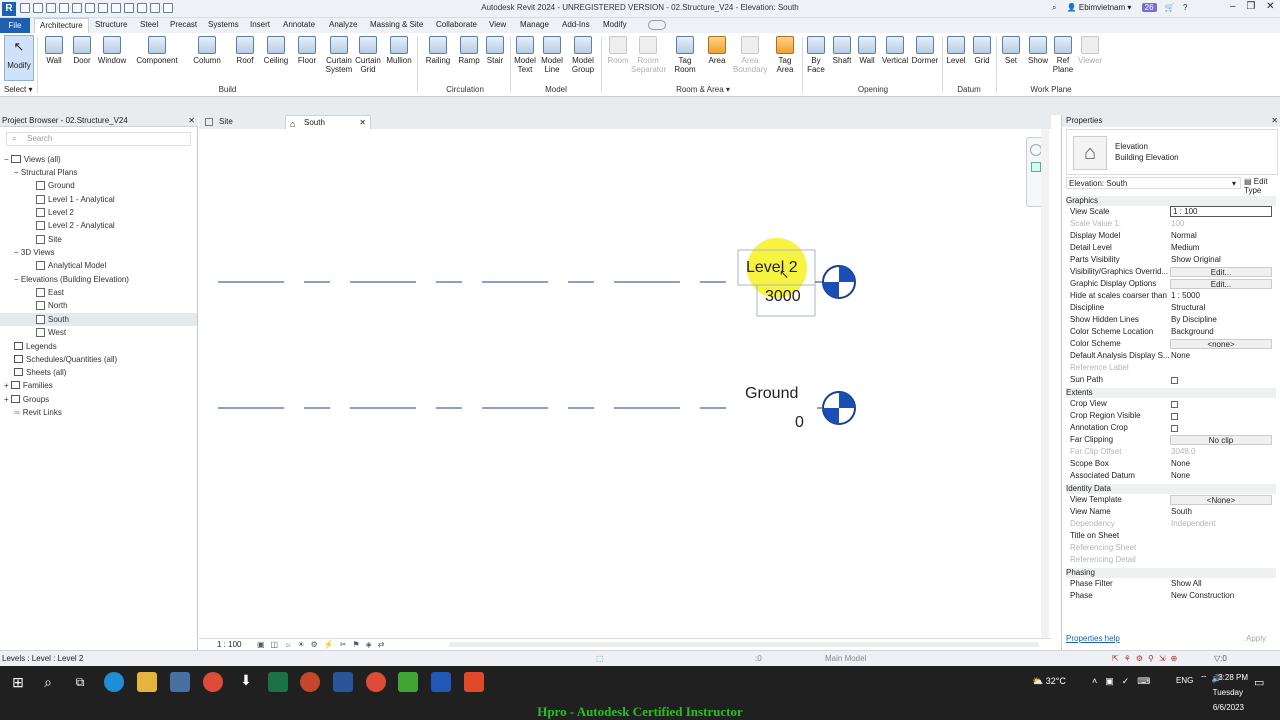 Image resolution: width=1280 pixels, height=720 pixels. Describe the element at coordinates (469, 50) in the screenshot. I see `ramp-button: Ramp` at that location.